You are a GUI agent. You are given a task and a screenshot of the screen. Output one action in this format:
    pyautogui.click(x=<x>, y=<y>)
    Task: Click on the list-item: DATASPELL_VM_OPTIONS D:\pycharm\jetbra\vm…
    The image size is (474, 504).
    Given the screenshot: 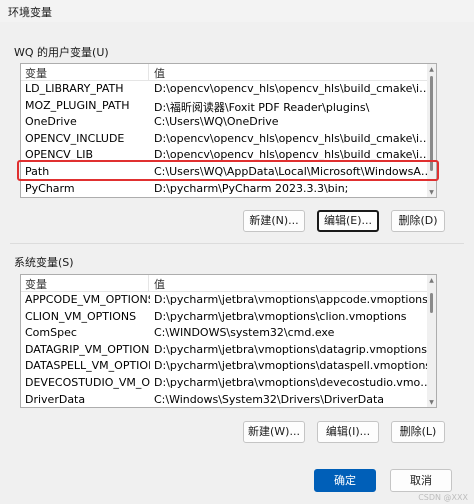 What is the action you would take?
    pyautogui.click(x=228, y=366)
    